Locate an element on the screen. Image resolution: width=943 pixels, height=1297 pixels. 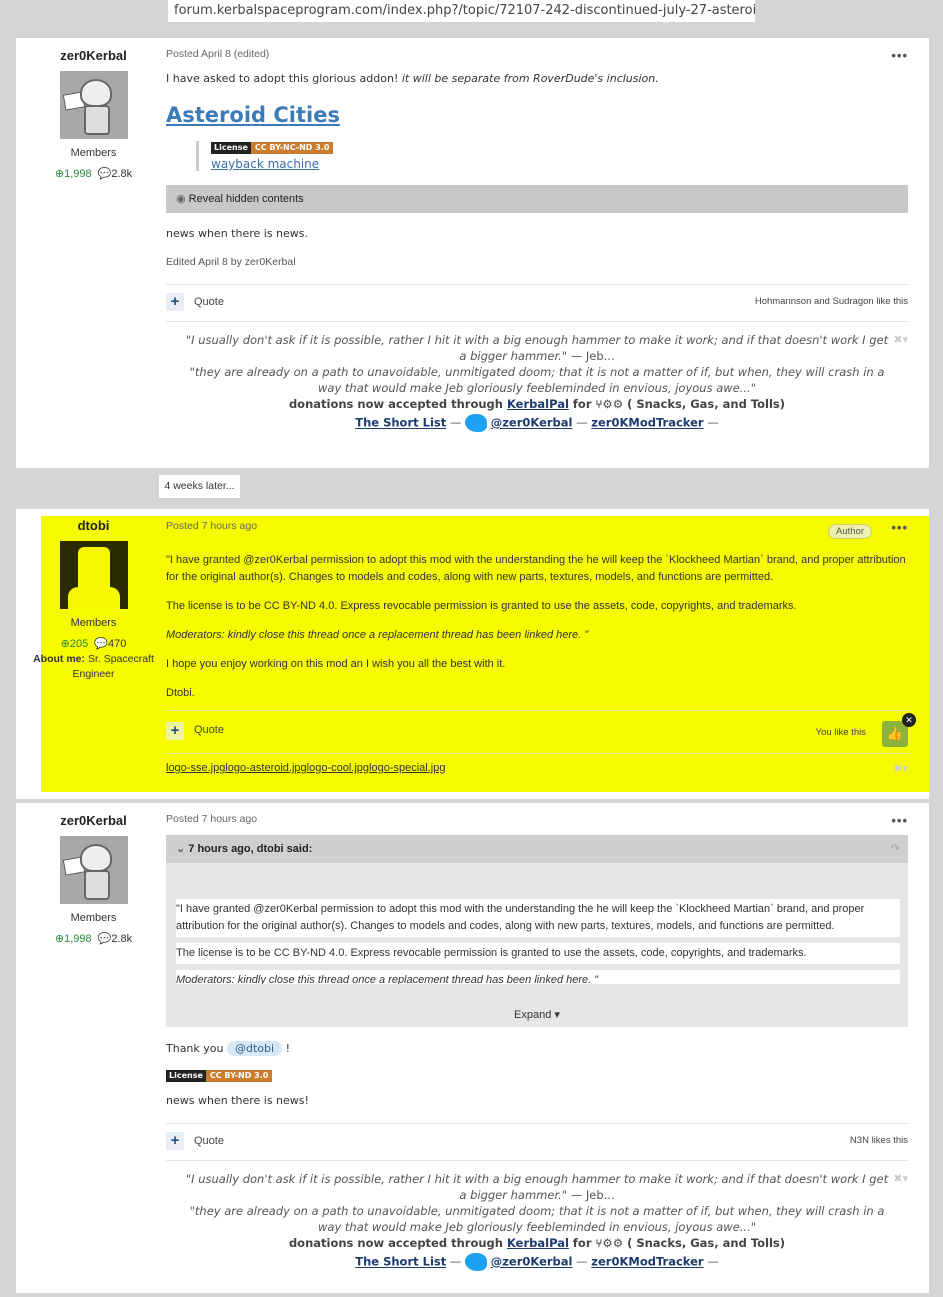
wayback-link: wayback machine is located at coordinates (265, 164).